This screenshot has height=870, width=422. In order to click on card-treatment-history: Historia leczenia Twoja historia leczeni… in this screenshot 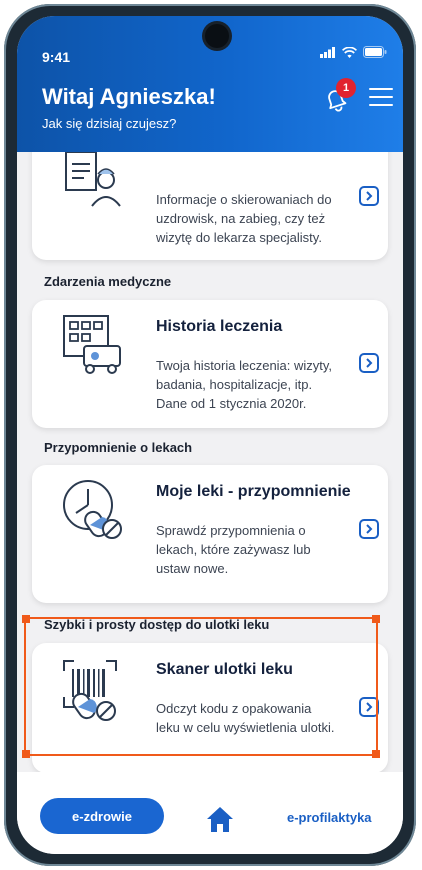, I will do `click(210, 364)`.